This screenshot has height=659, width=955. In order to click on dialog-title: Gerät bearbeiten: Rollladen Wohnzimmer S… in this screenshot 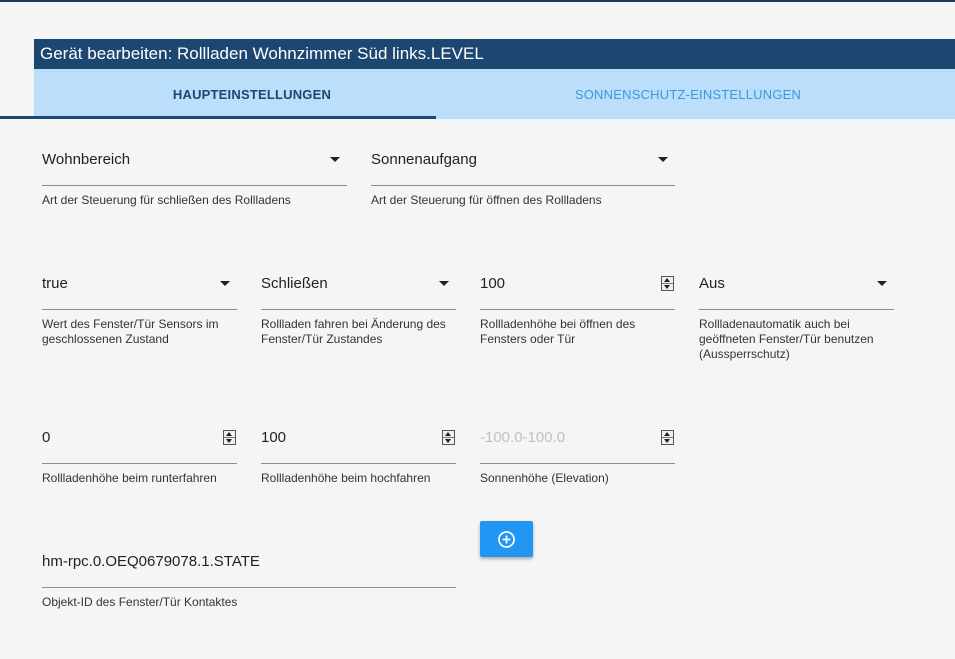, I will do `click(494, 54)`.